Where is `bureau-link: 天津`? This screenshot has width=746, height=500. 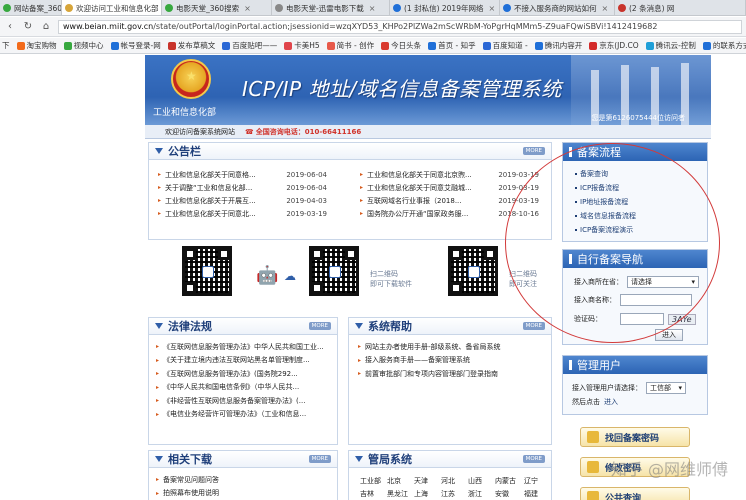 bureau-link: 天津 is located at coordinates (427, 481).